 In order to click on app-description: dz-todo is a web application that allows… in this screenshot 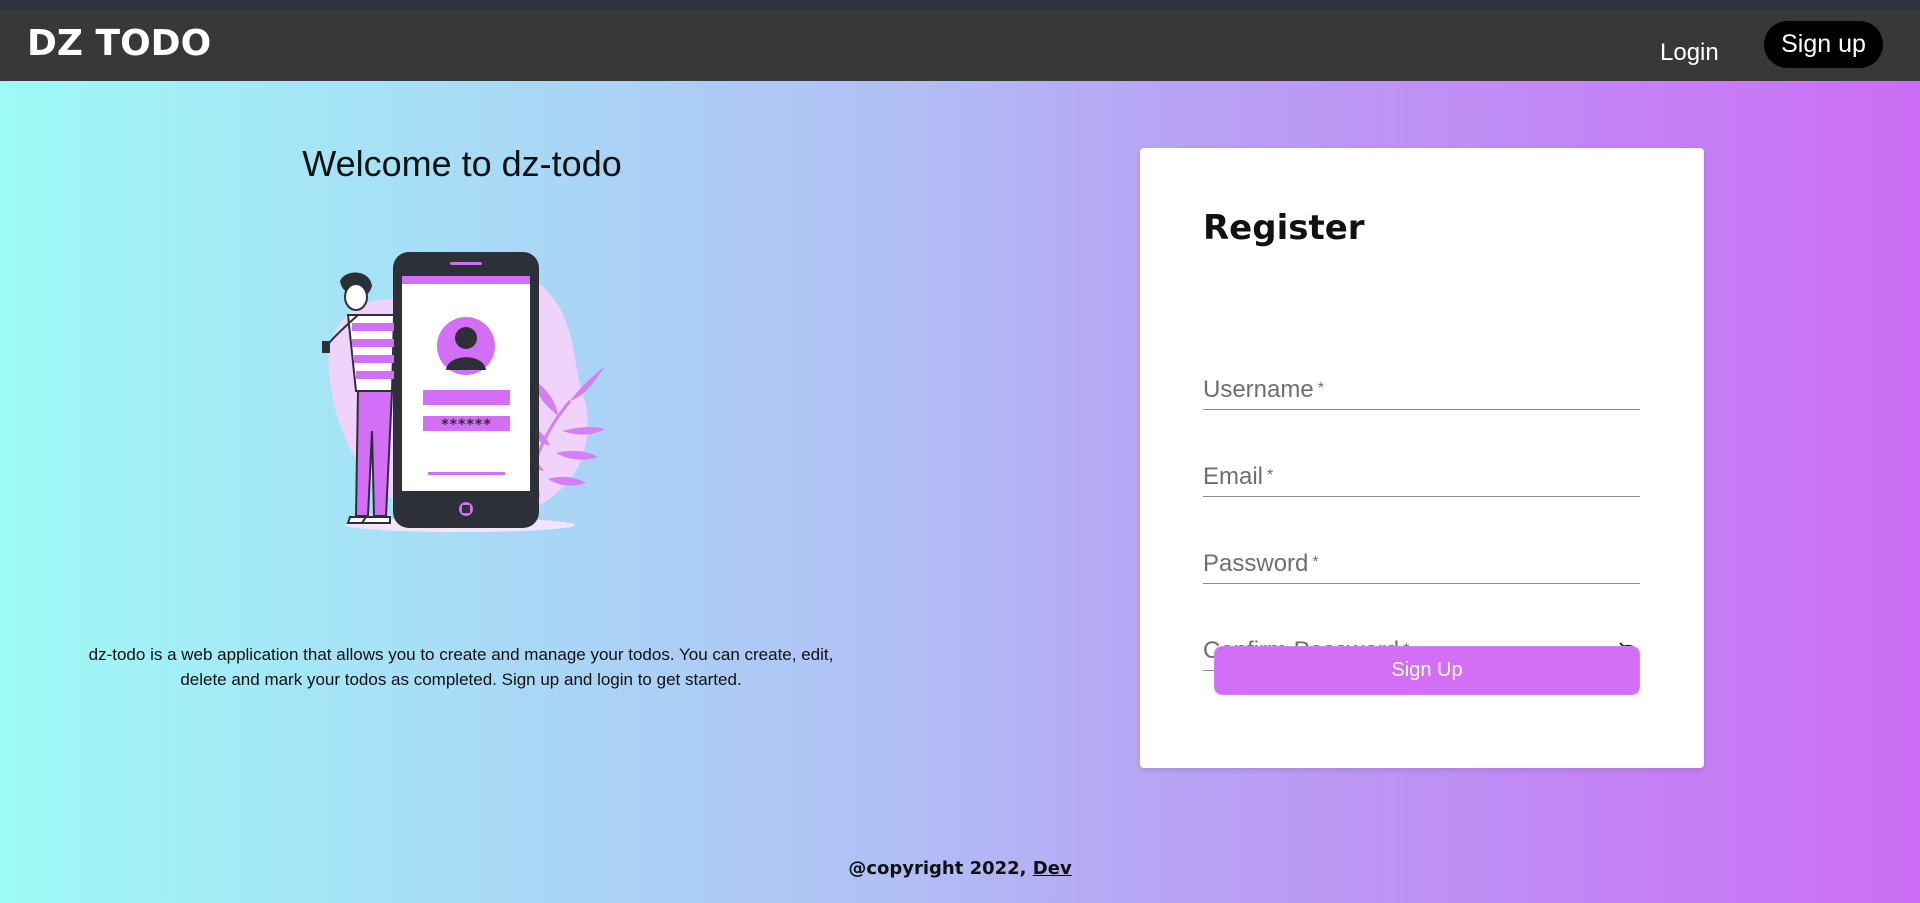, I will do `click(461, 667)`.